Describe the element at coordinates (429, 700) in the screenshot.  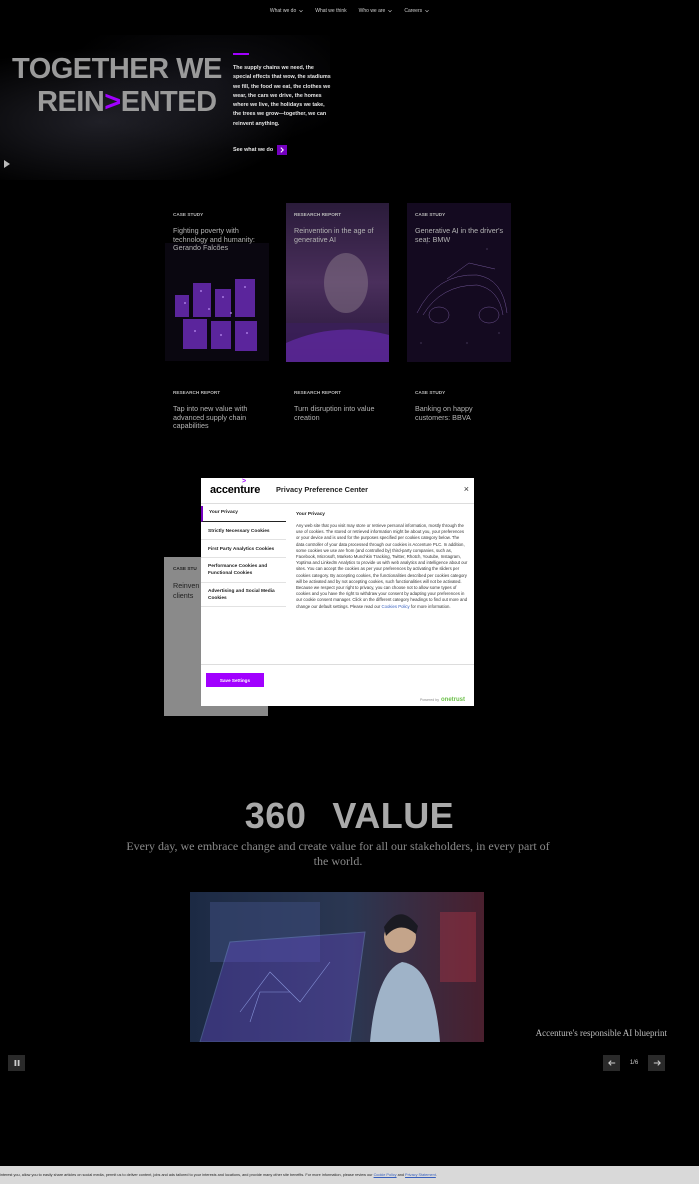
I see `powered-by-label: Powered by` at that location.